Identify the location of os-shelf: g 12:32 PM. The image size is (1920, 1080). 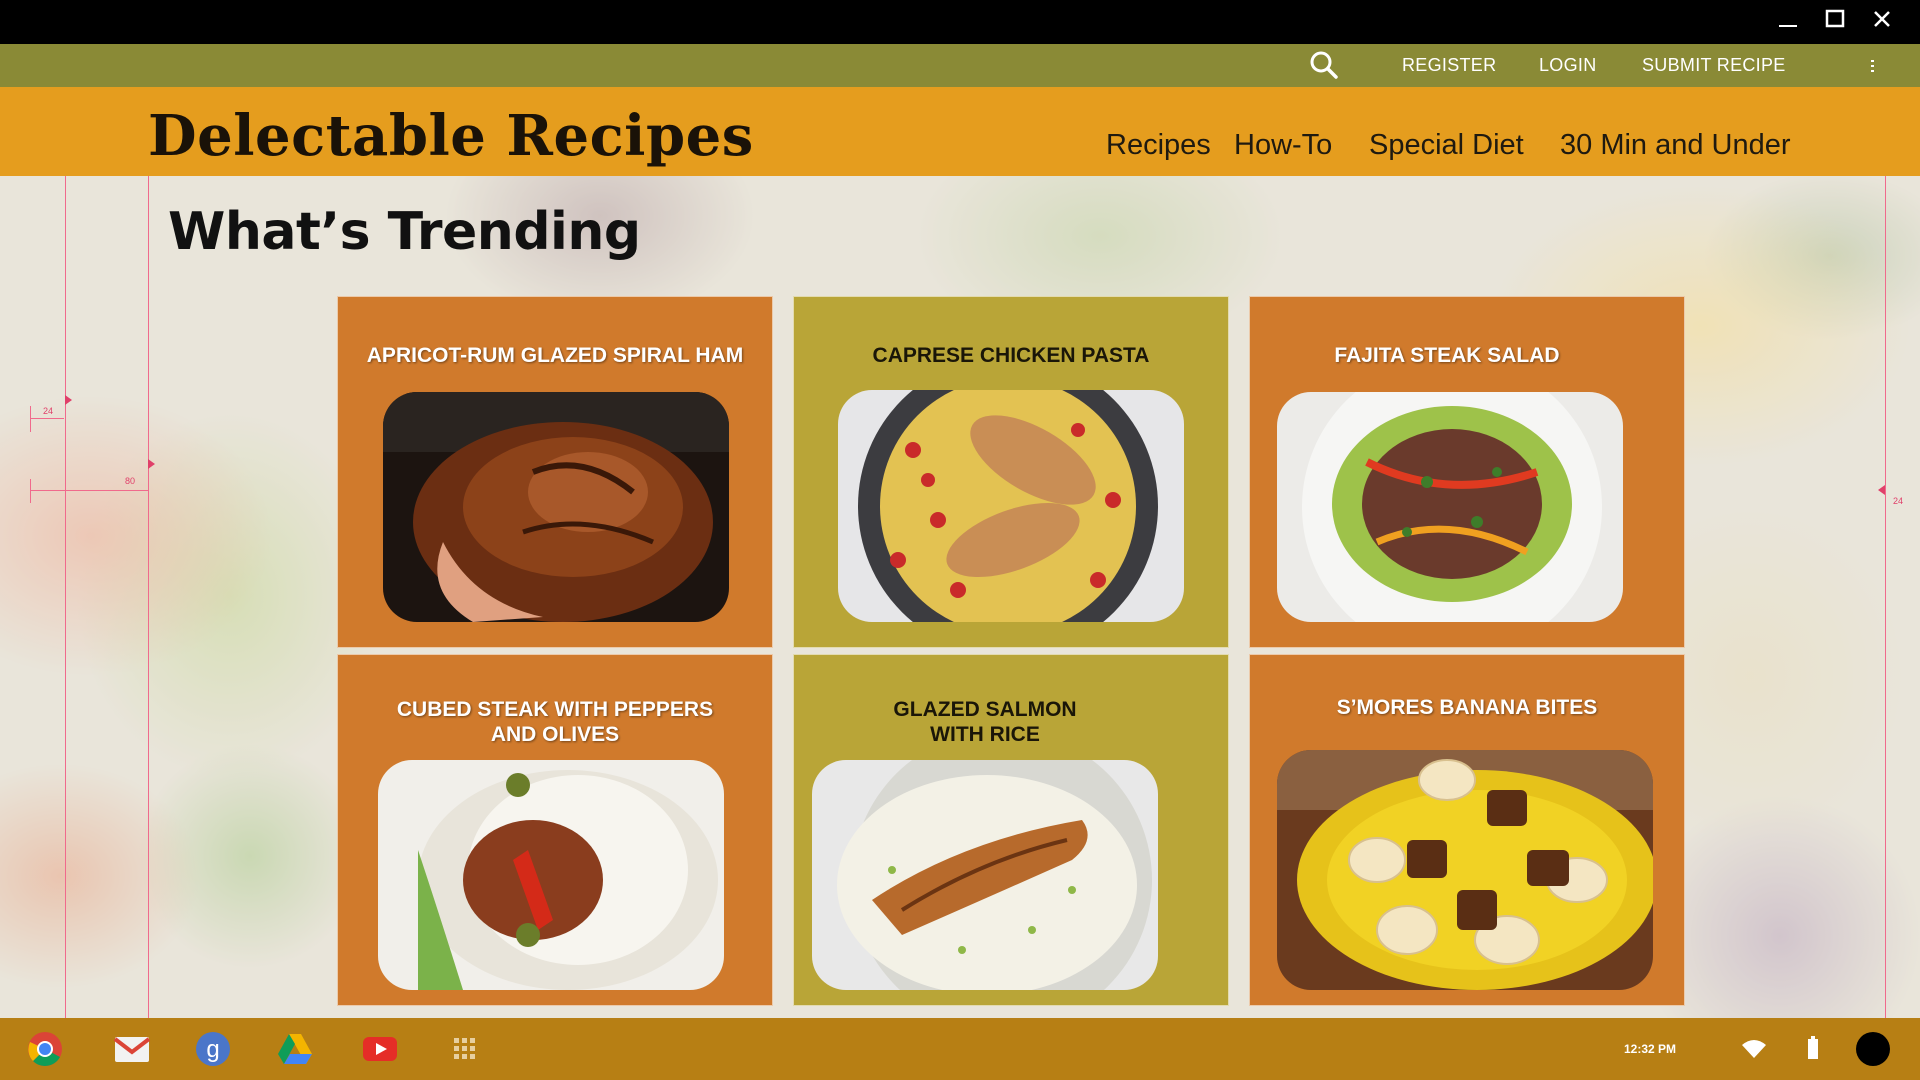
(960, 1049).